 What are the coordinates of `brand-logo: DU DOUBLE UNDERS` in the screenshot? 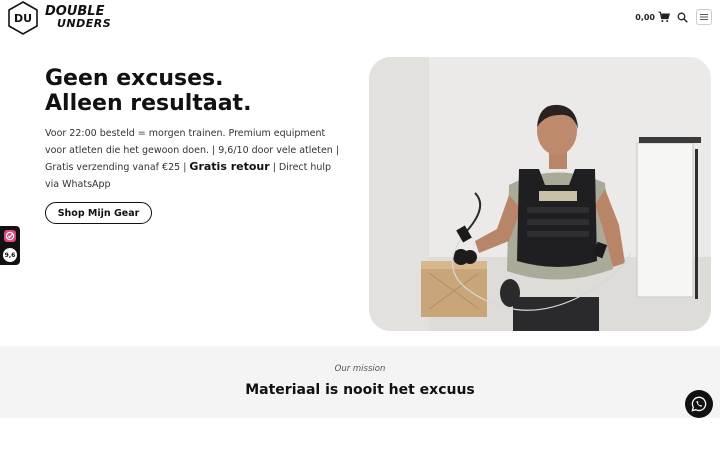 It's located at (58, 18).